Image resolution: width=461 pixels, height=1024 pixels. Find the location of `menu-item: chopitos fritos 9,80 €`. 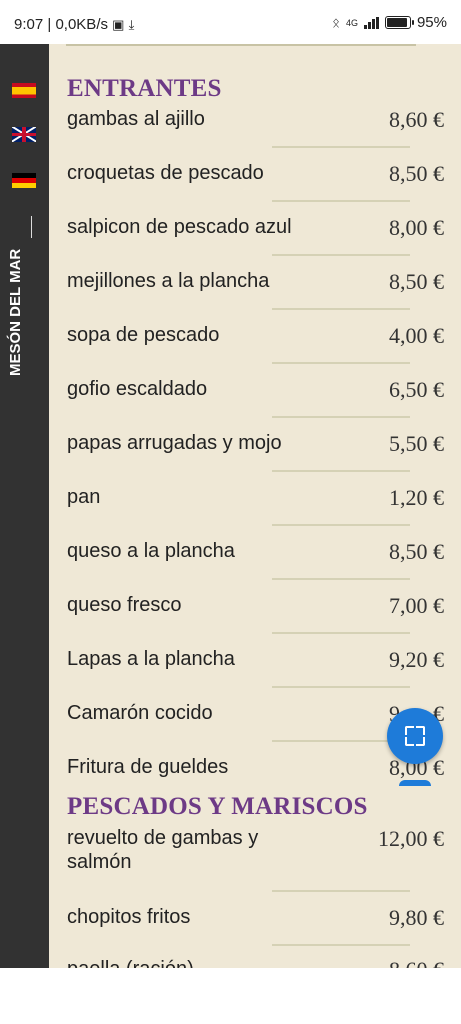

menu-item: chopitos fritos 9,80 € is located at coordinates (255, 917).